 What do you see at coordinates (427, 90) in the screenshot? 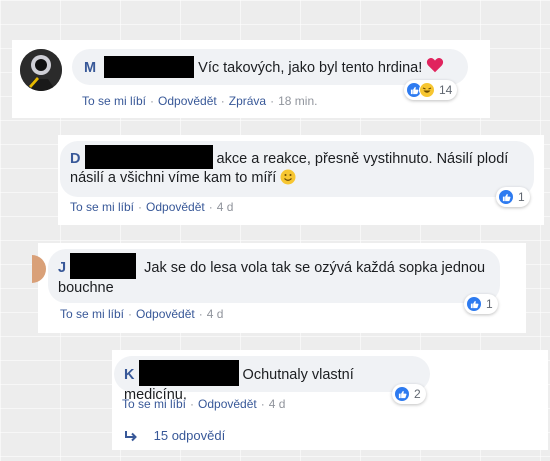
I see `haha-icon` at bounding box center [427, 90].